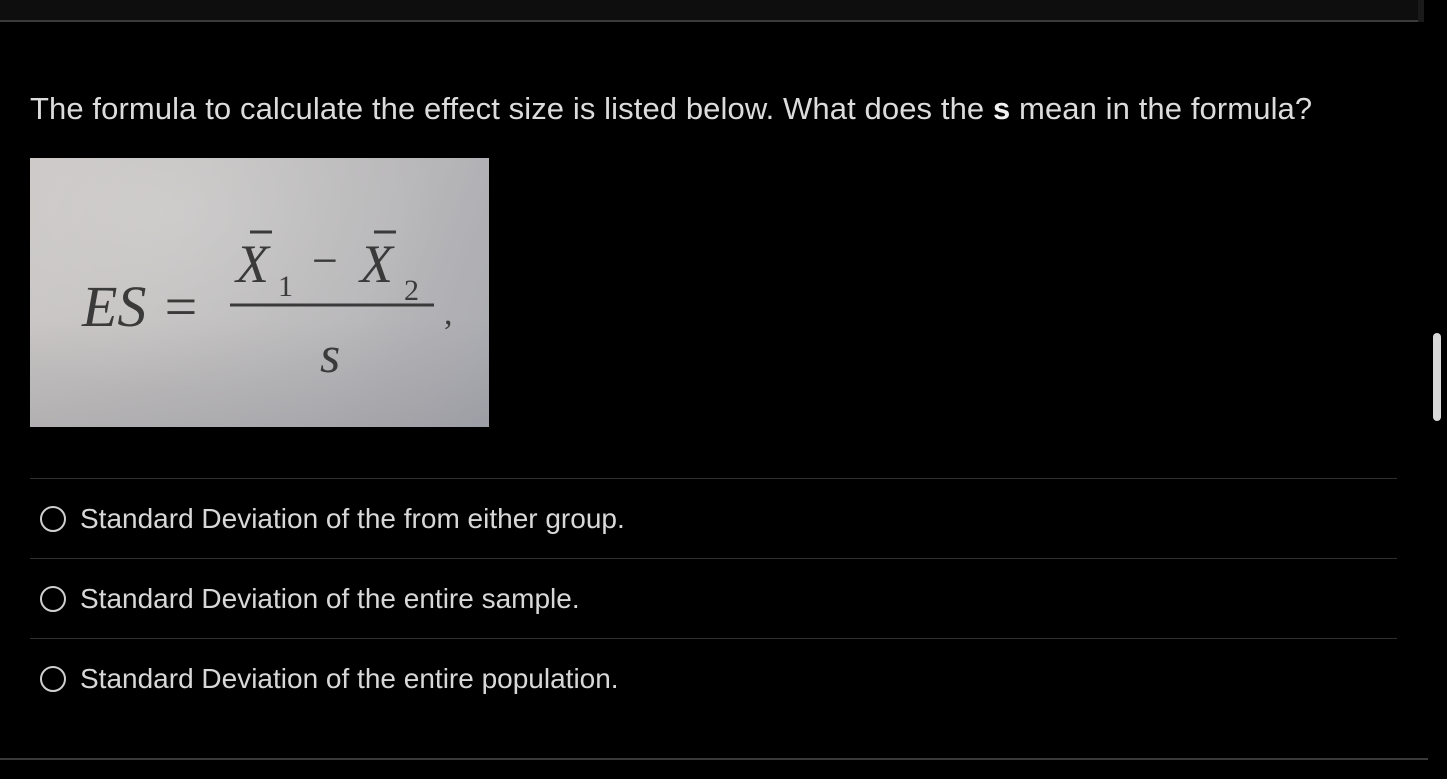  Describe the element at coordinates (1161, 108) in the screenshot. I see `question-text-after: mean in the formula?` at that location.